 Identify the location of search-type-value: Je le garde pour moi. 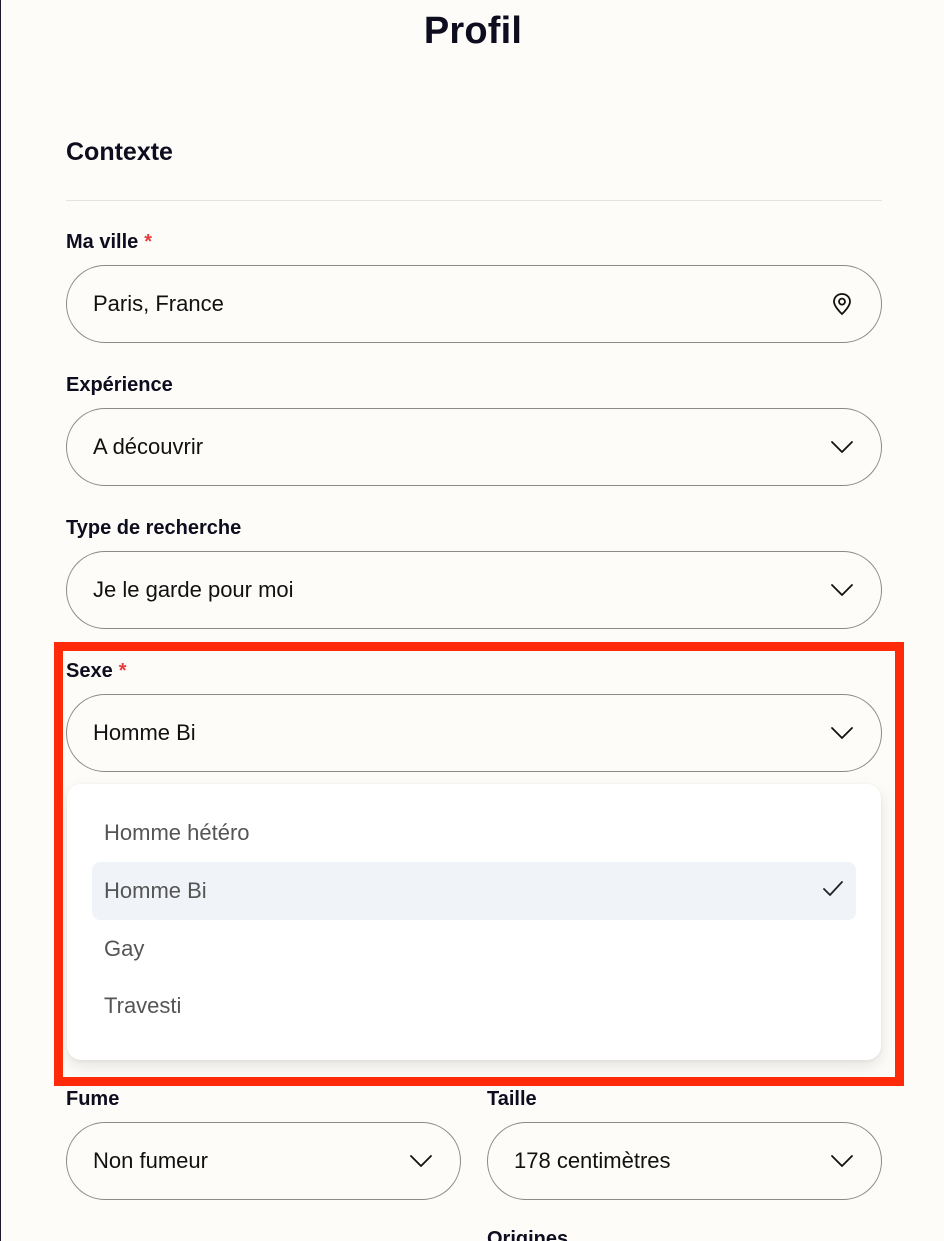
(193, 589).